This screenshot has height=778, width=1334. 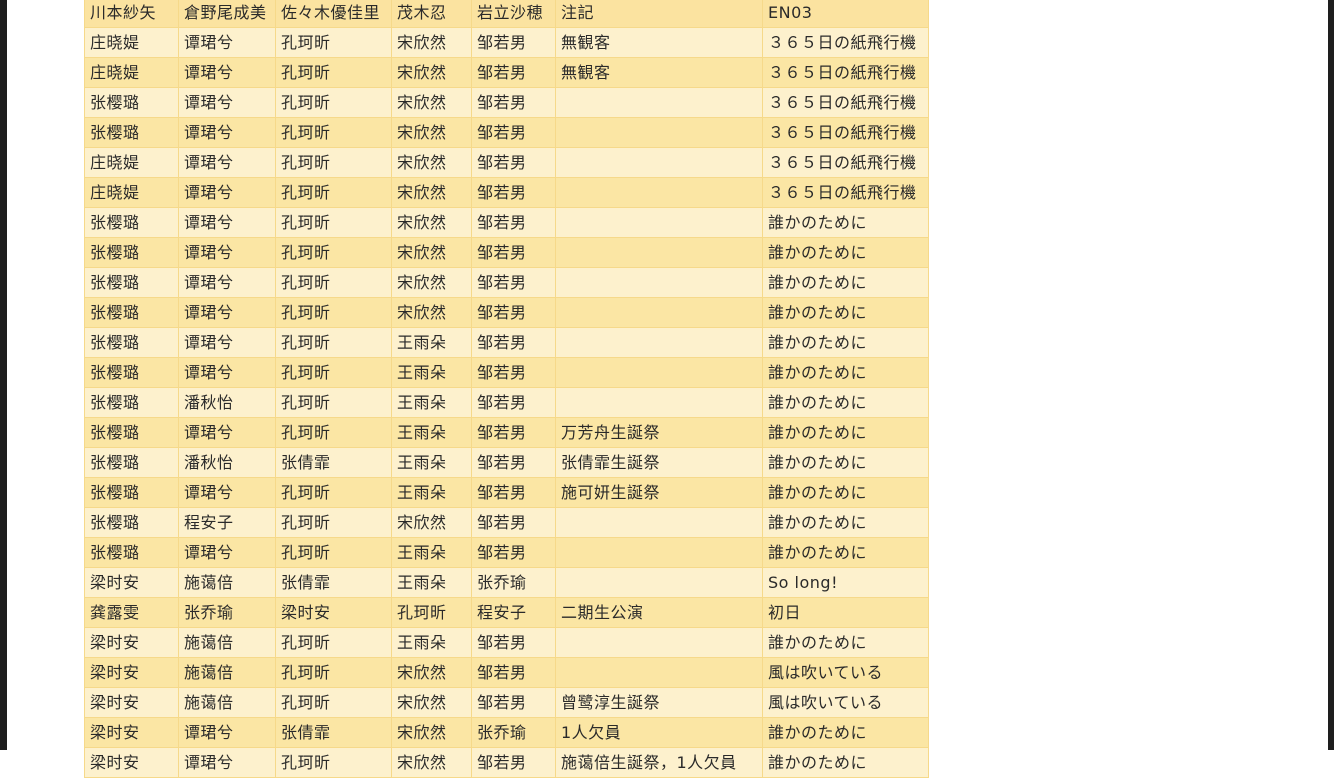 What do you see at coordinates (131, 612) in the screenshot?
I see `table-cell: 龚露雯` at bounding box center [131, 612].